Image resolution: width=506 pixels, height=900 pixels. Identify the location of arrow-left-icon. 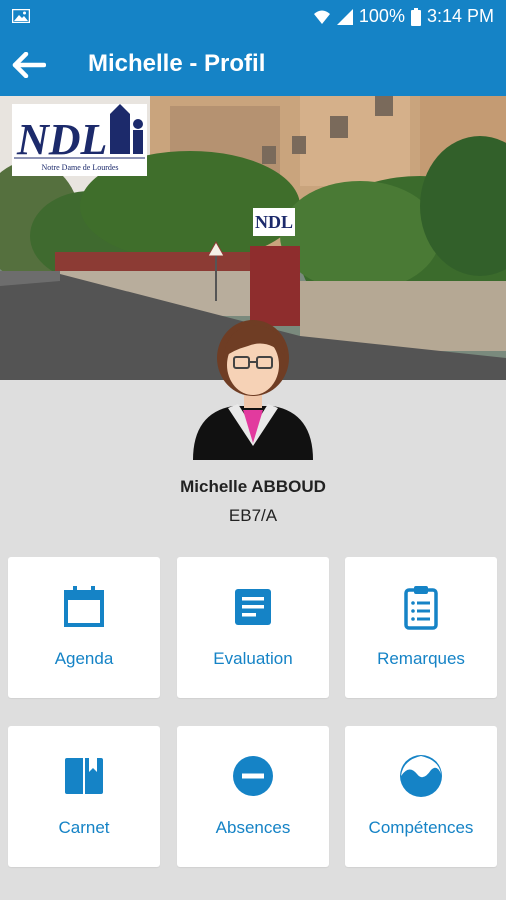
(29, 65).